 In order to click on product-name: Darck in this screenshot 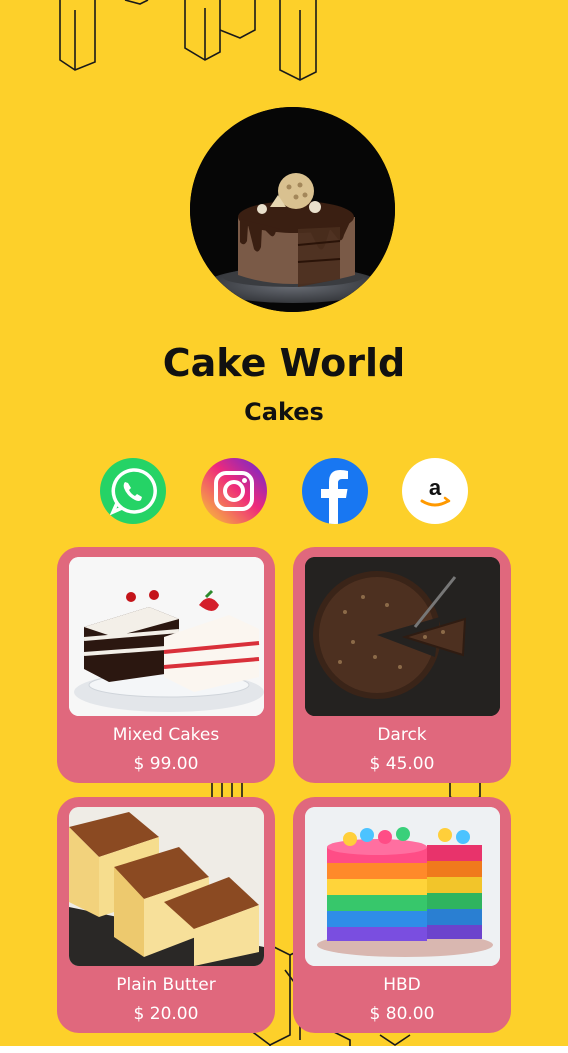, I will do `click(402, 735)`.